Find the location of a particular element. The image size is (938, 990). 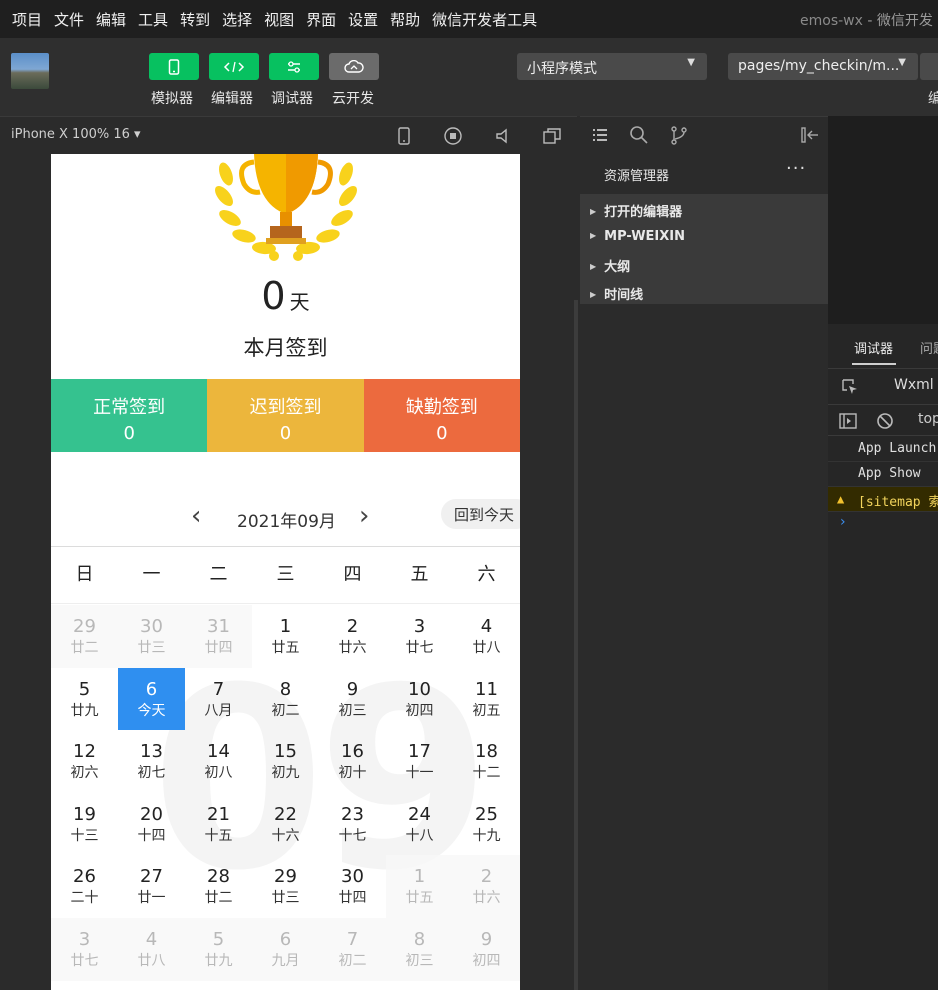

record-icon is located at coordinates (453, 136).